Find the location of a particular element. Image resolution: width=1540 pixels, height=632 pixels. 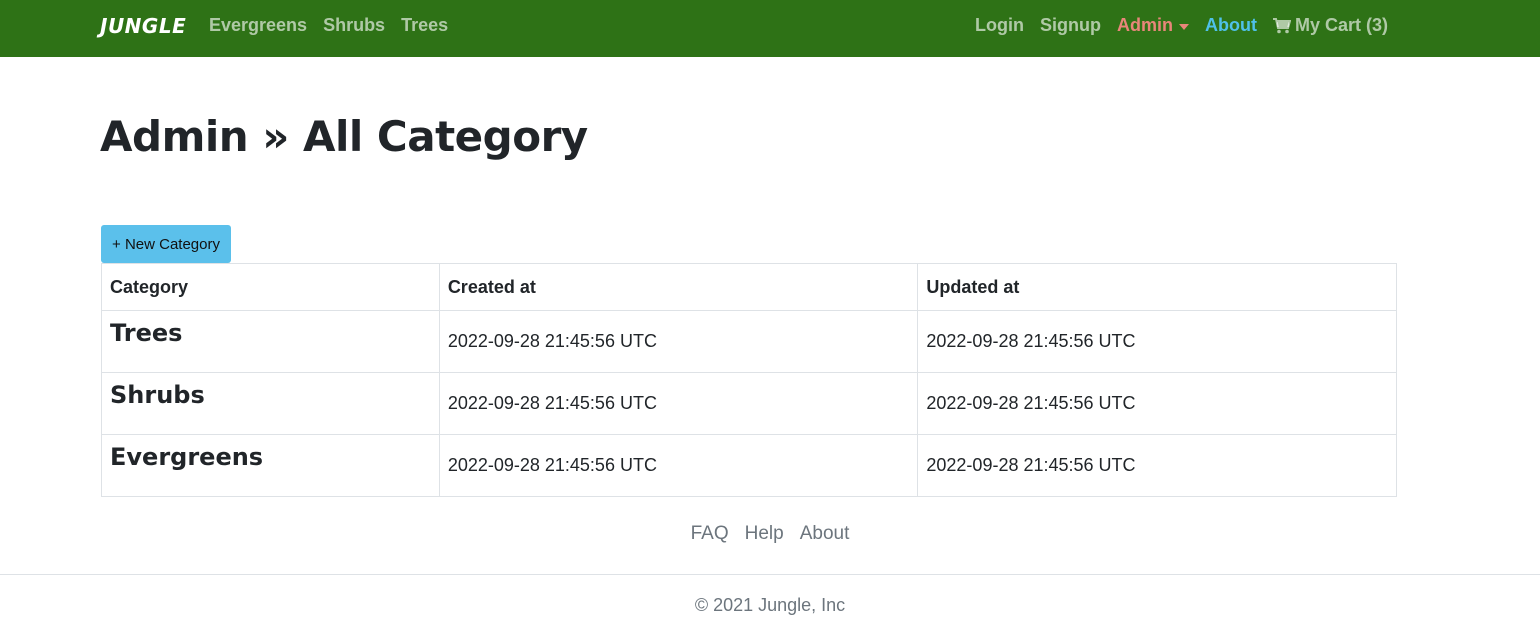

about-link: About is located at coordinates (1231, 25).